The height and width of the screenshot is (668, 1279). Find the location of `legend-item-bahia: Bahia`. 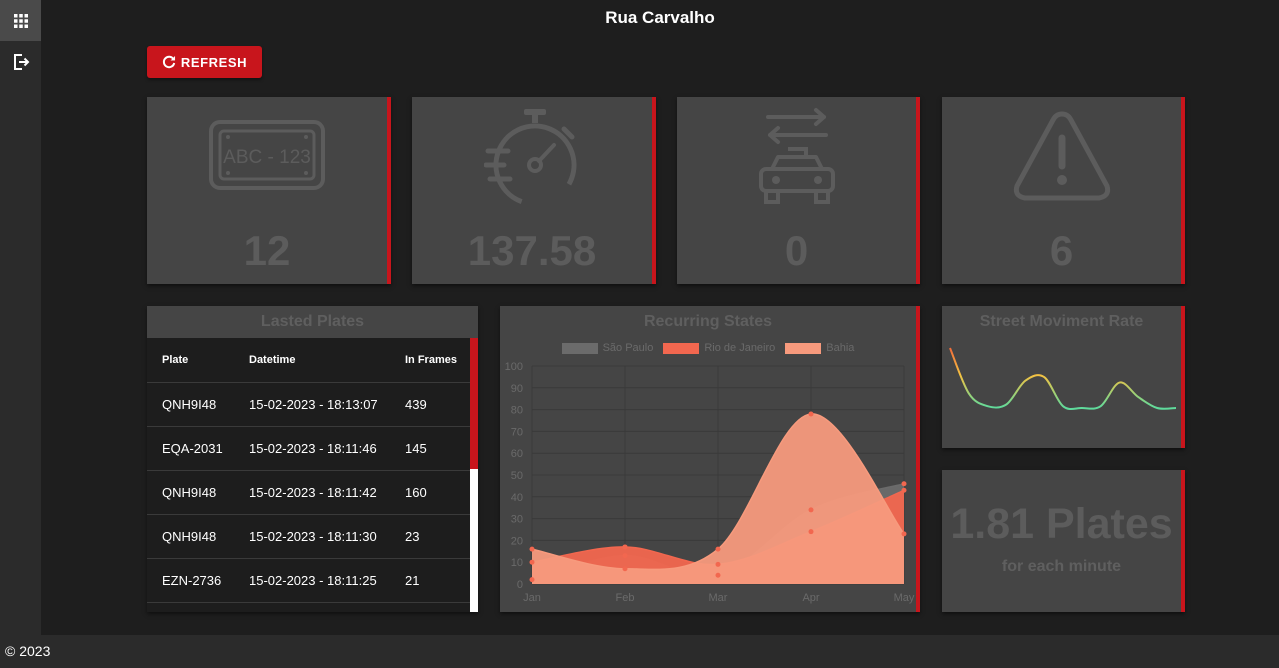

legend-item-bahia: Bahia is located at coordinates (819, 348).